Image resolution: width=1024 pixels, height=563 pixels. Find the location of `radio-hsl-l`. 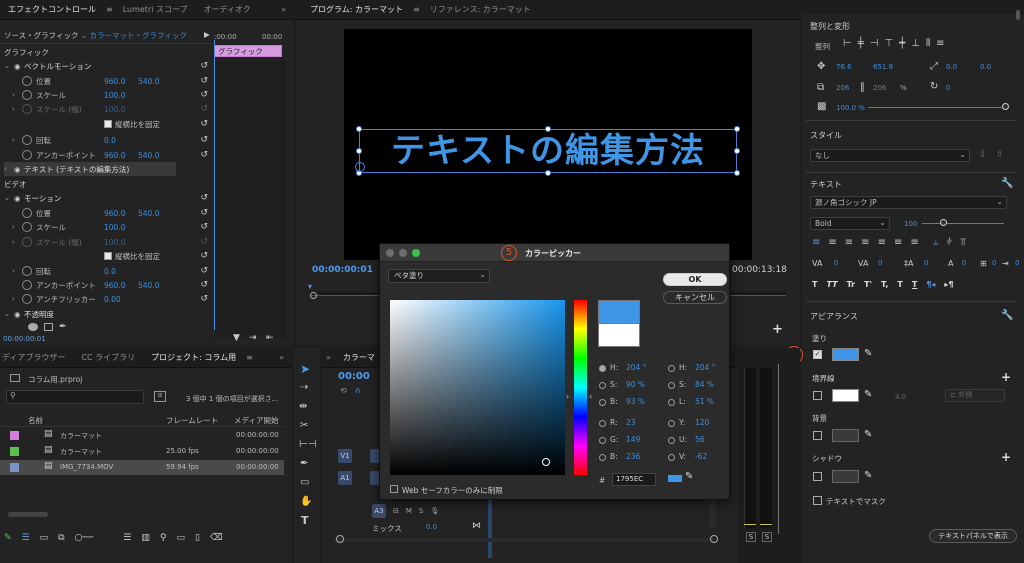

radio-hsl-l is located at coordinates (671, 402).